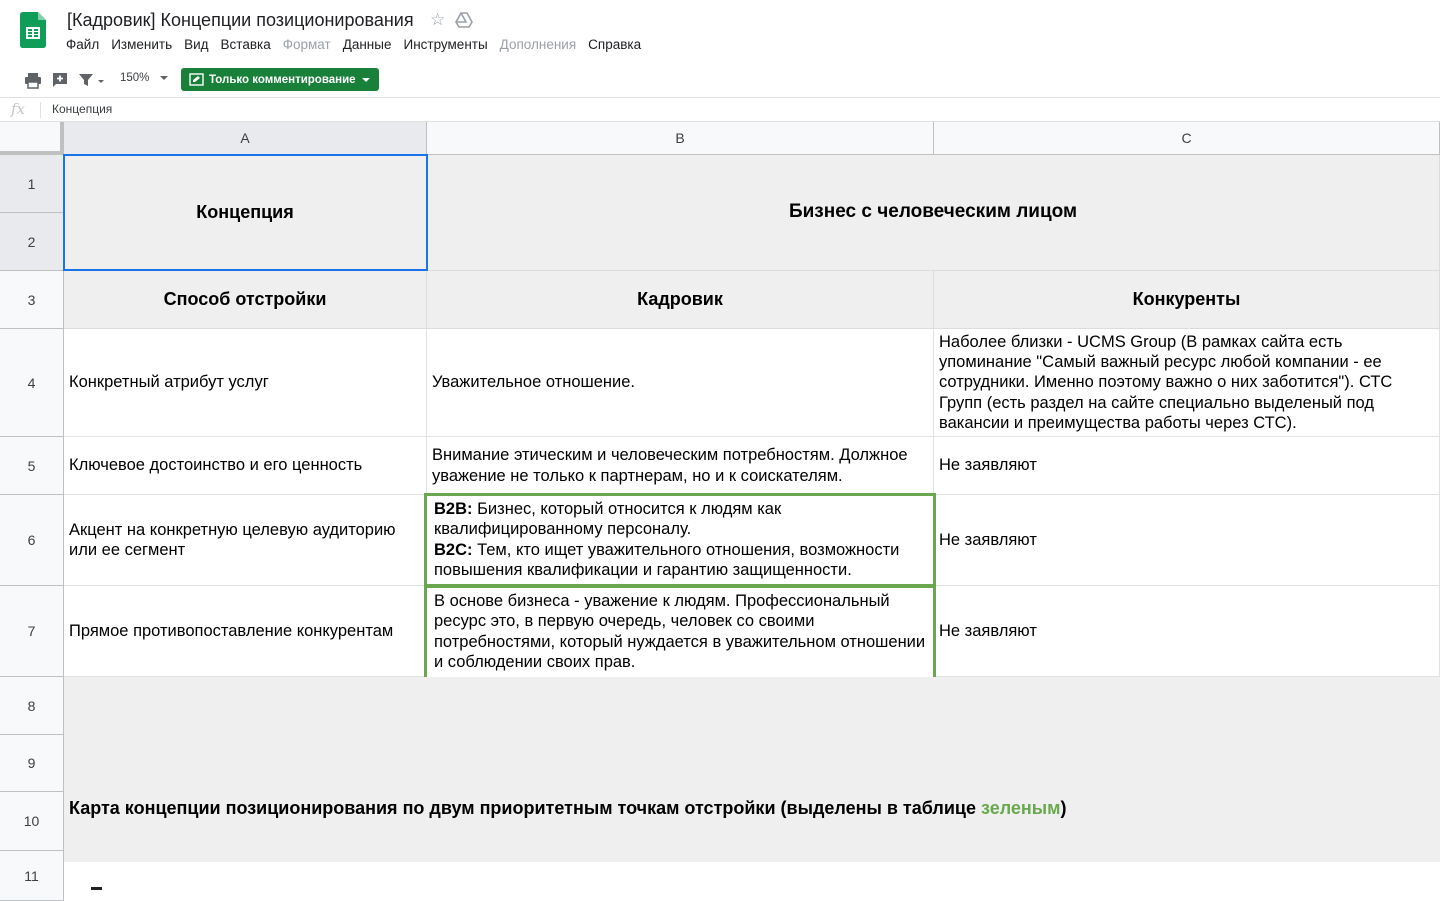 This screenshot has width=1440, height=901. What do you see at coordinates (196, 79) in the screenshot?
I see `edit-mode-icon` at bounding box center [196, 79].